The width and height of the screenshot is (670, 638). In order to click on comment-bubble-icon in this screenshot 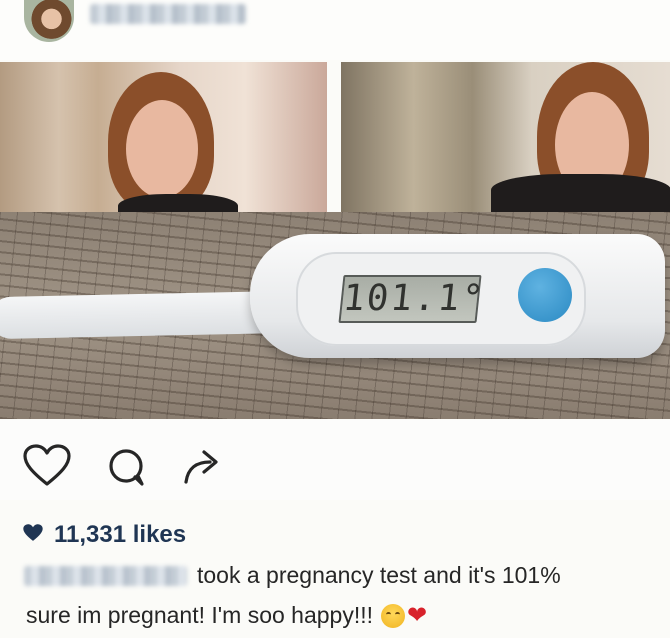, I will do `click(127, 470)`.